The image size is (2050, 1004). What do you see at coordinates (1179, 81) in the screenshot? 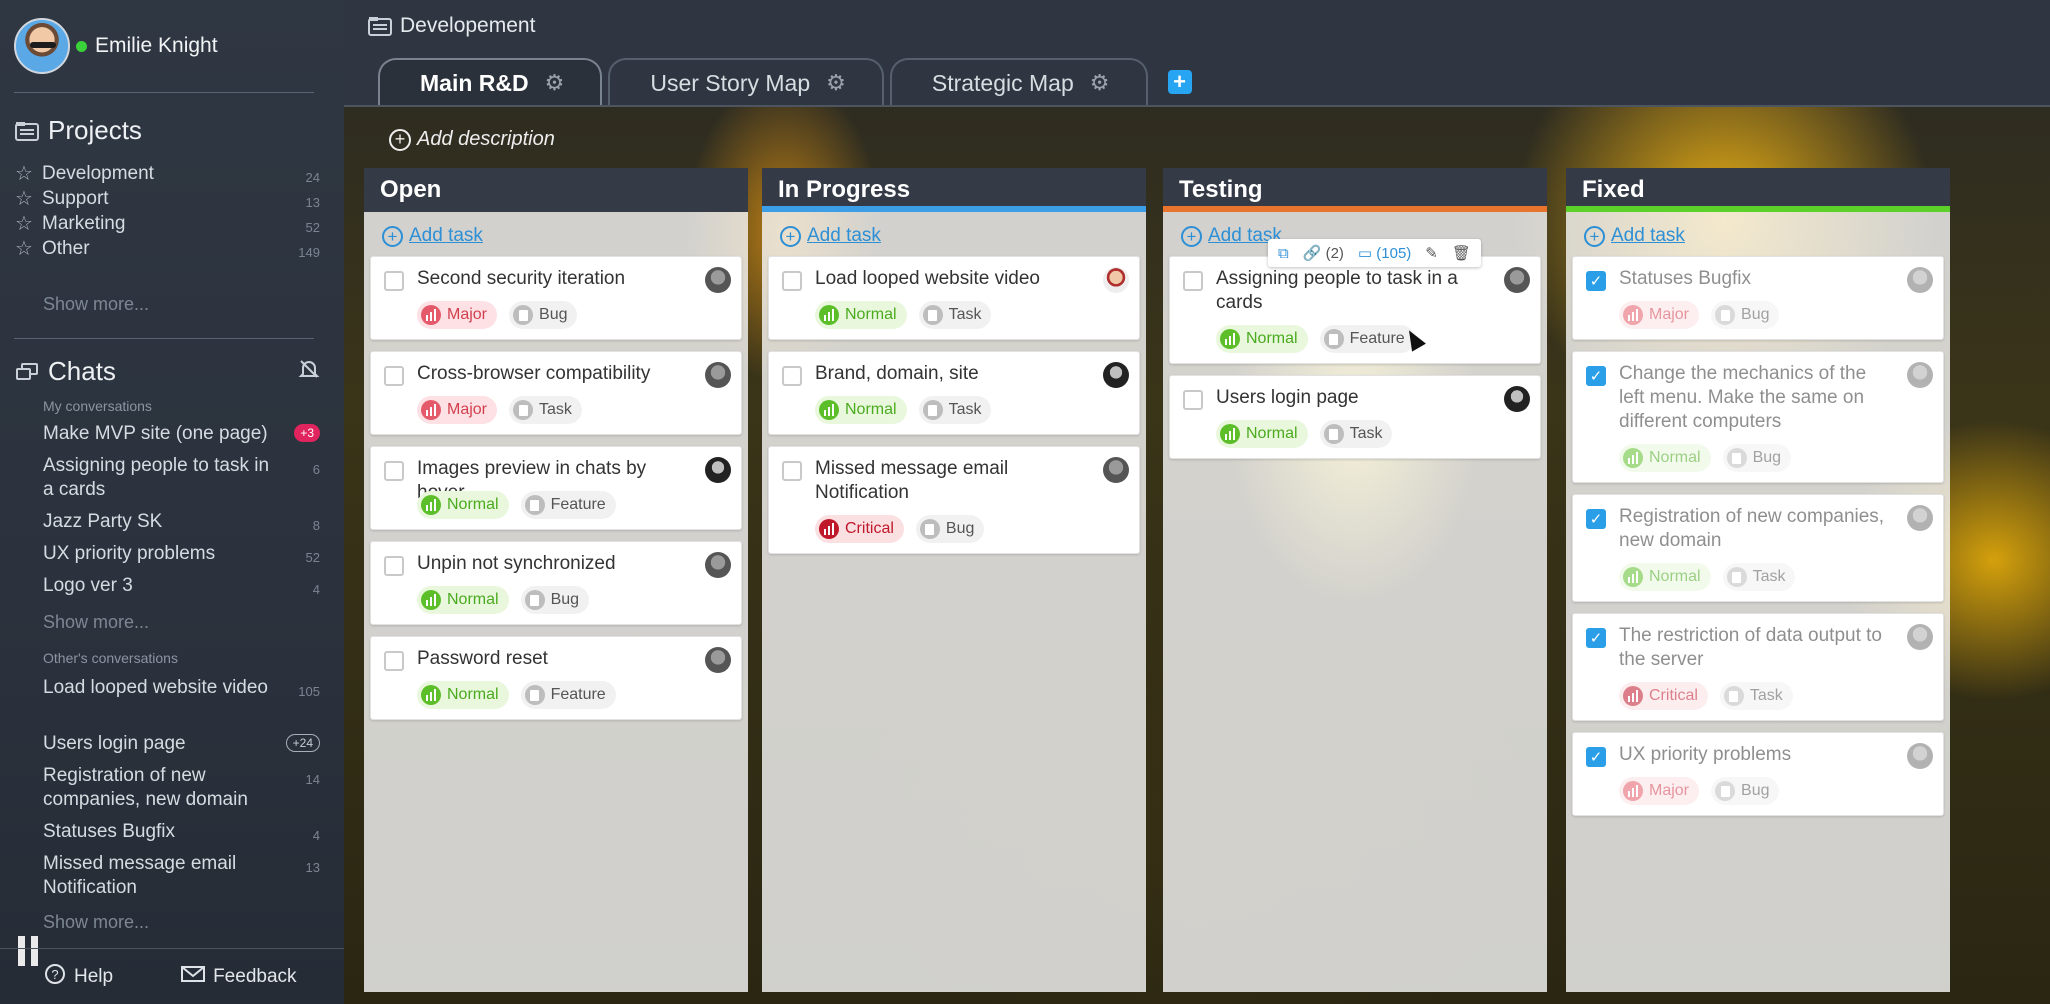
I see `add-tab-button: +` at bounding box center [1179, 81].